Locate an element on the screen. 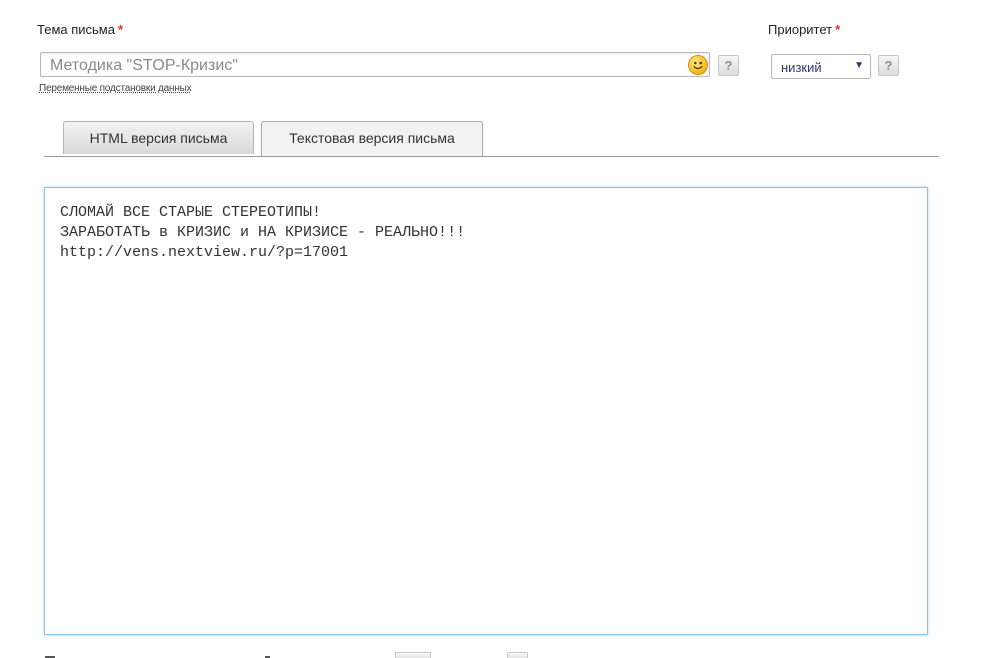  body-line: http://vens.nextview.ru/?p=17001 is located at coordinates (204, 252).